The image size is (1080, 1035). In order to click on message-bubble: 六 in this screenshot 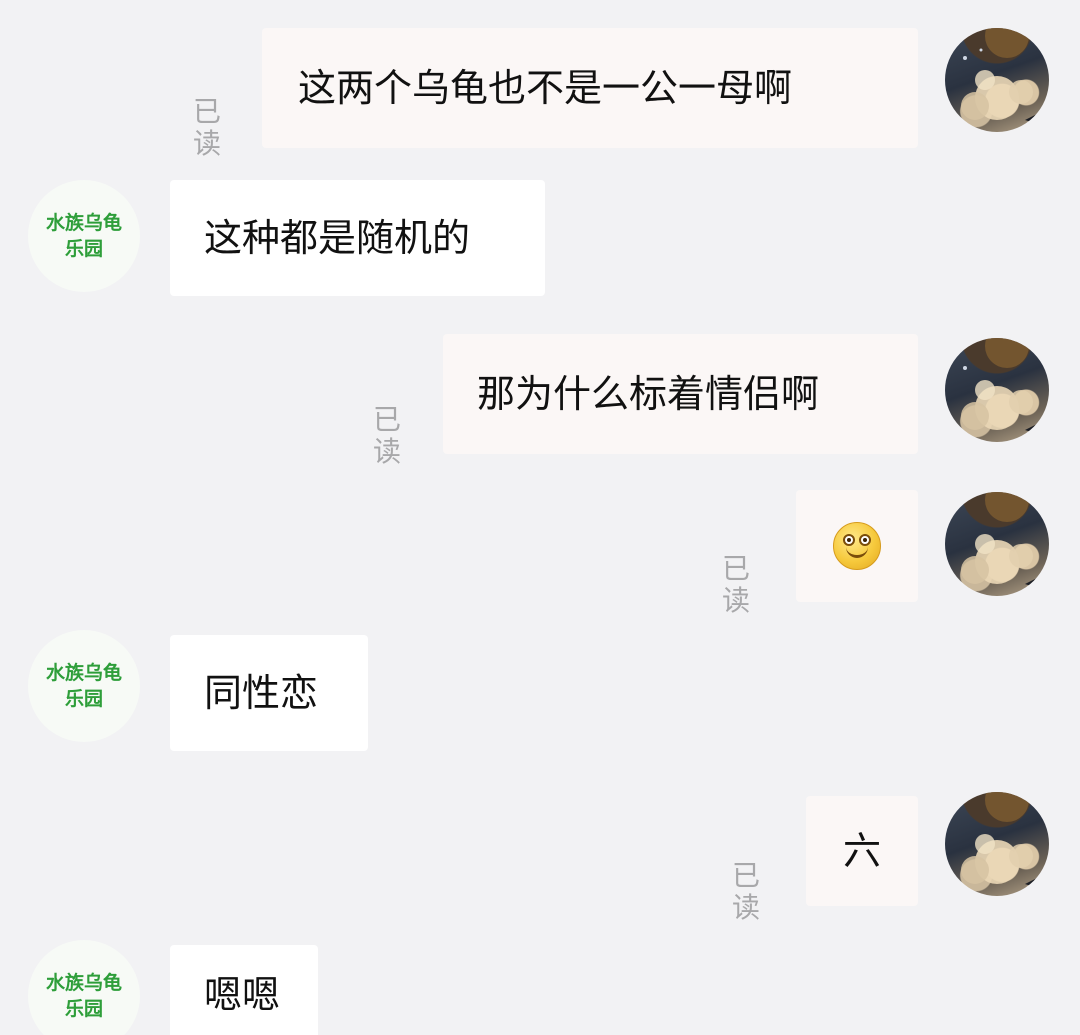, I will do `click(862, 851)`.